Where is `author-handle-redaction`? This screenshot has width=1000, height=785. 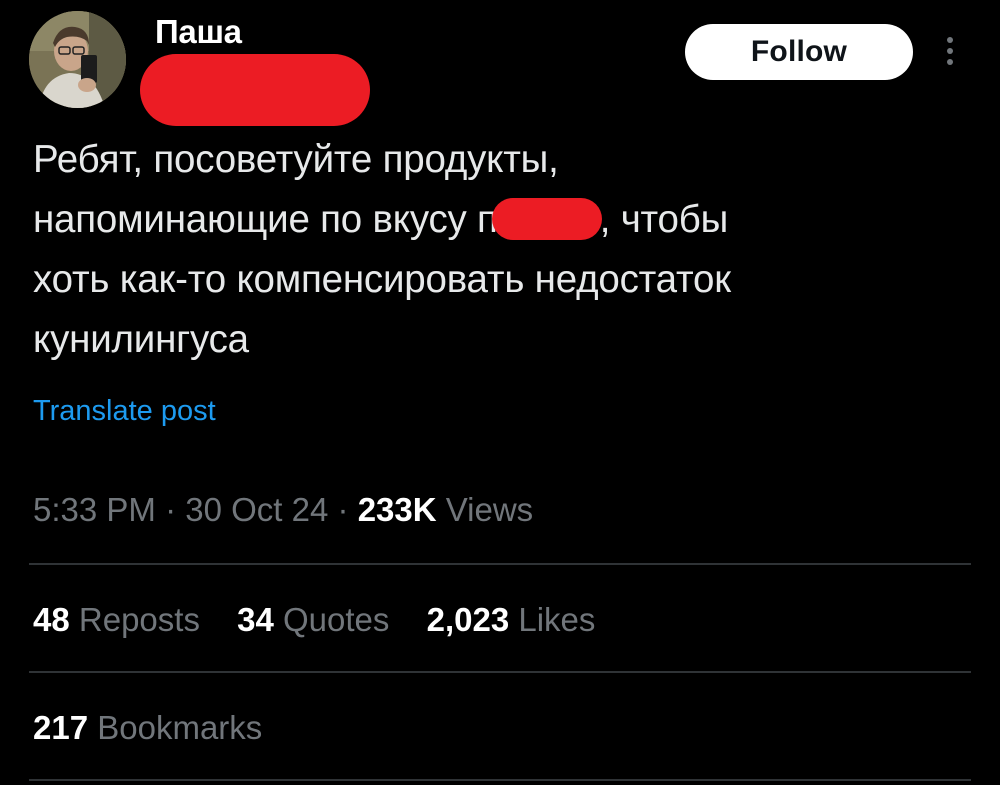 author-handle-redaction is located at coordinates (255, 90).